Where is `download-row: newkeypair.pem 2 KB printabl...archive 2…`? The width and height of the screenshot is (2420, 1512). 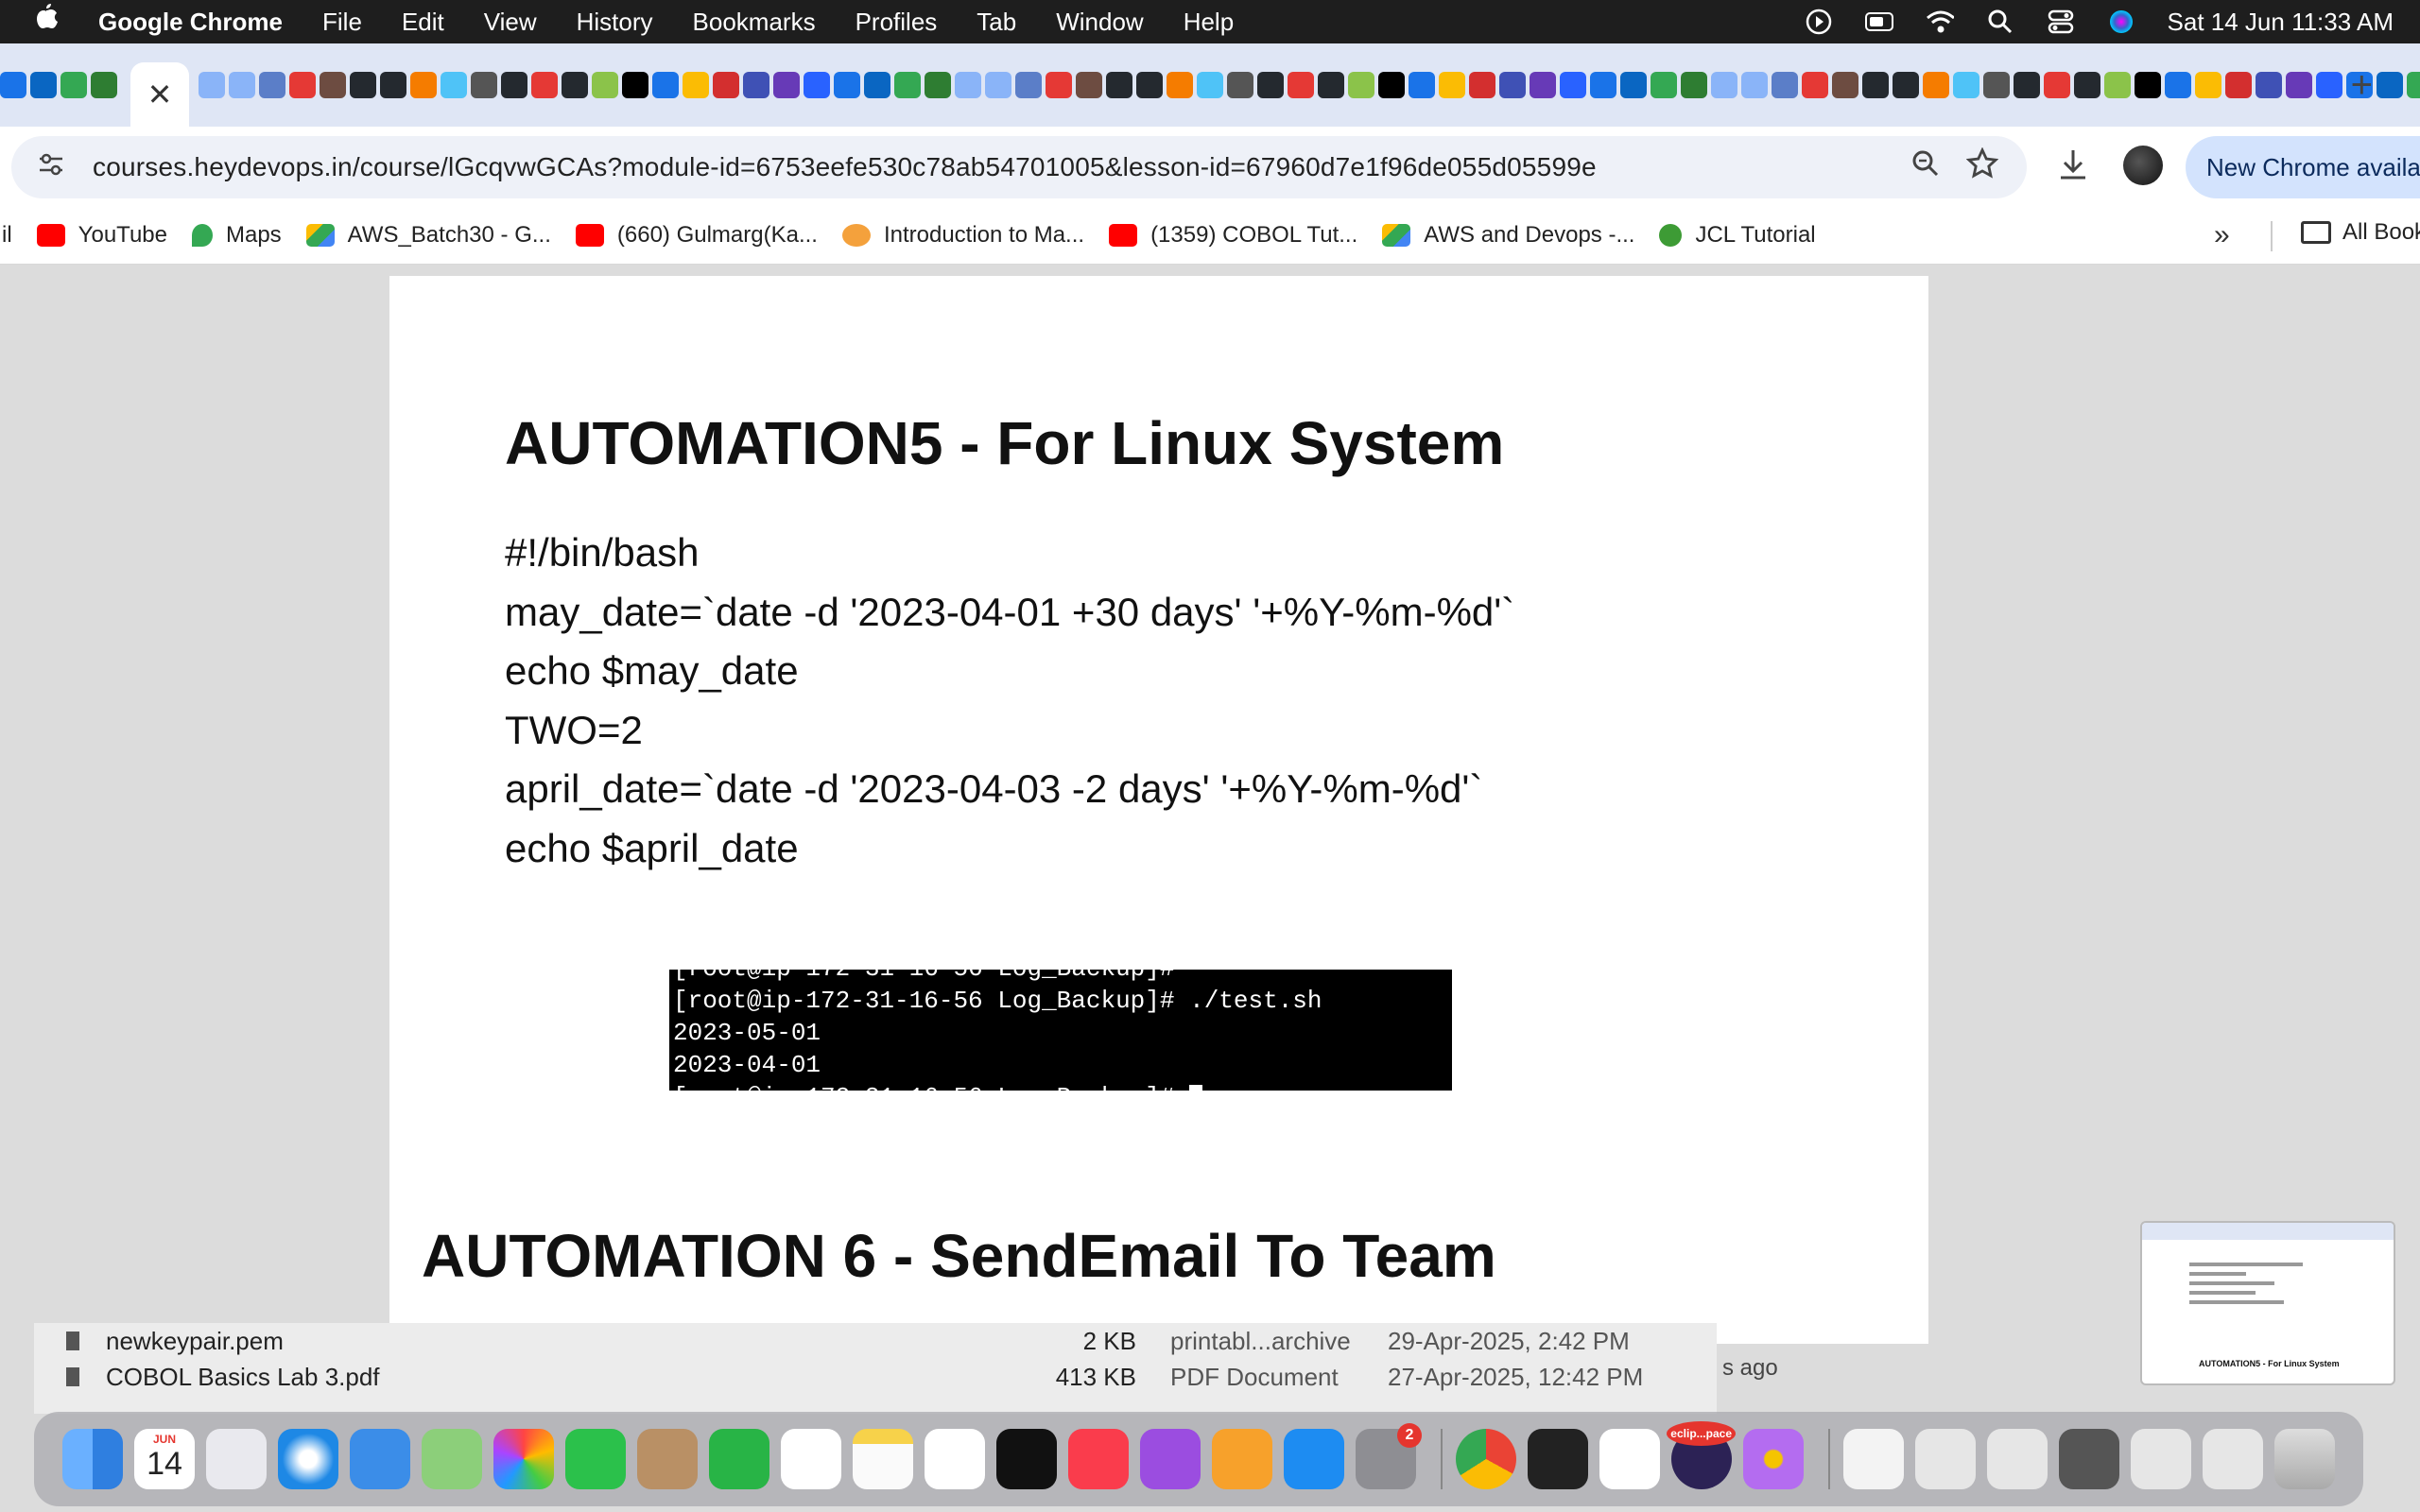
download-row: newkeypair.pem 2 KB printabl...archive 2… is located at coordinates (875, 1341).